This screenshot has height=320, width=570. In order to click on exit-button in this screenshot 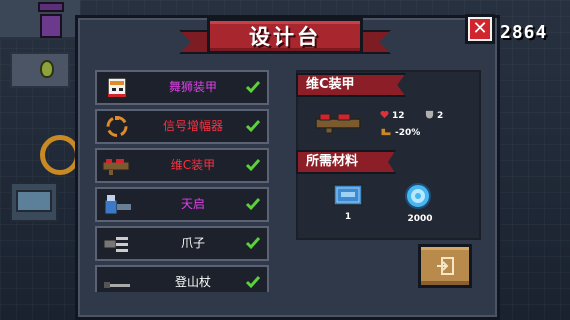, I will do `click(445, 266)`.